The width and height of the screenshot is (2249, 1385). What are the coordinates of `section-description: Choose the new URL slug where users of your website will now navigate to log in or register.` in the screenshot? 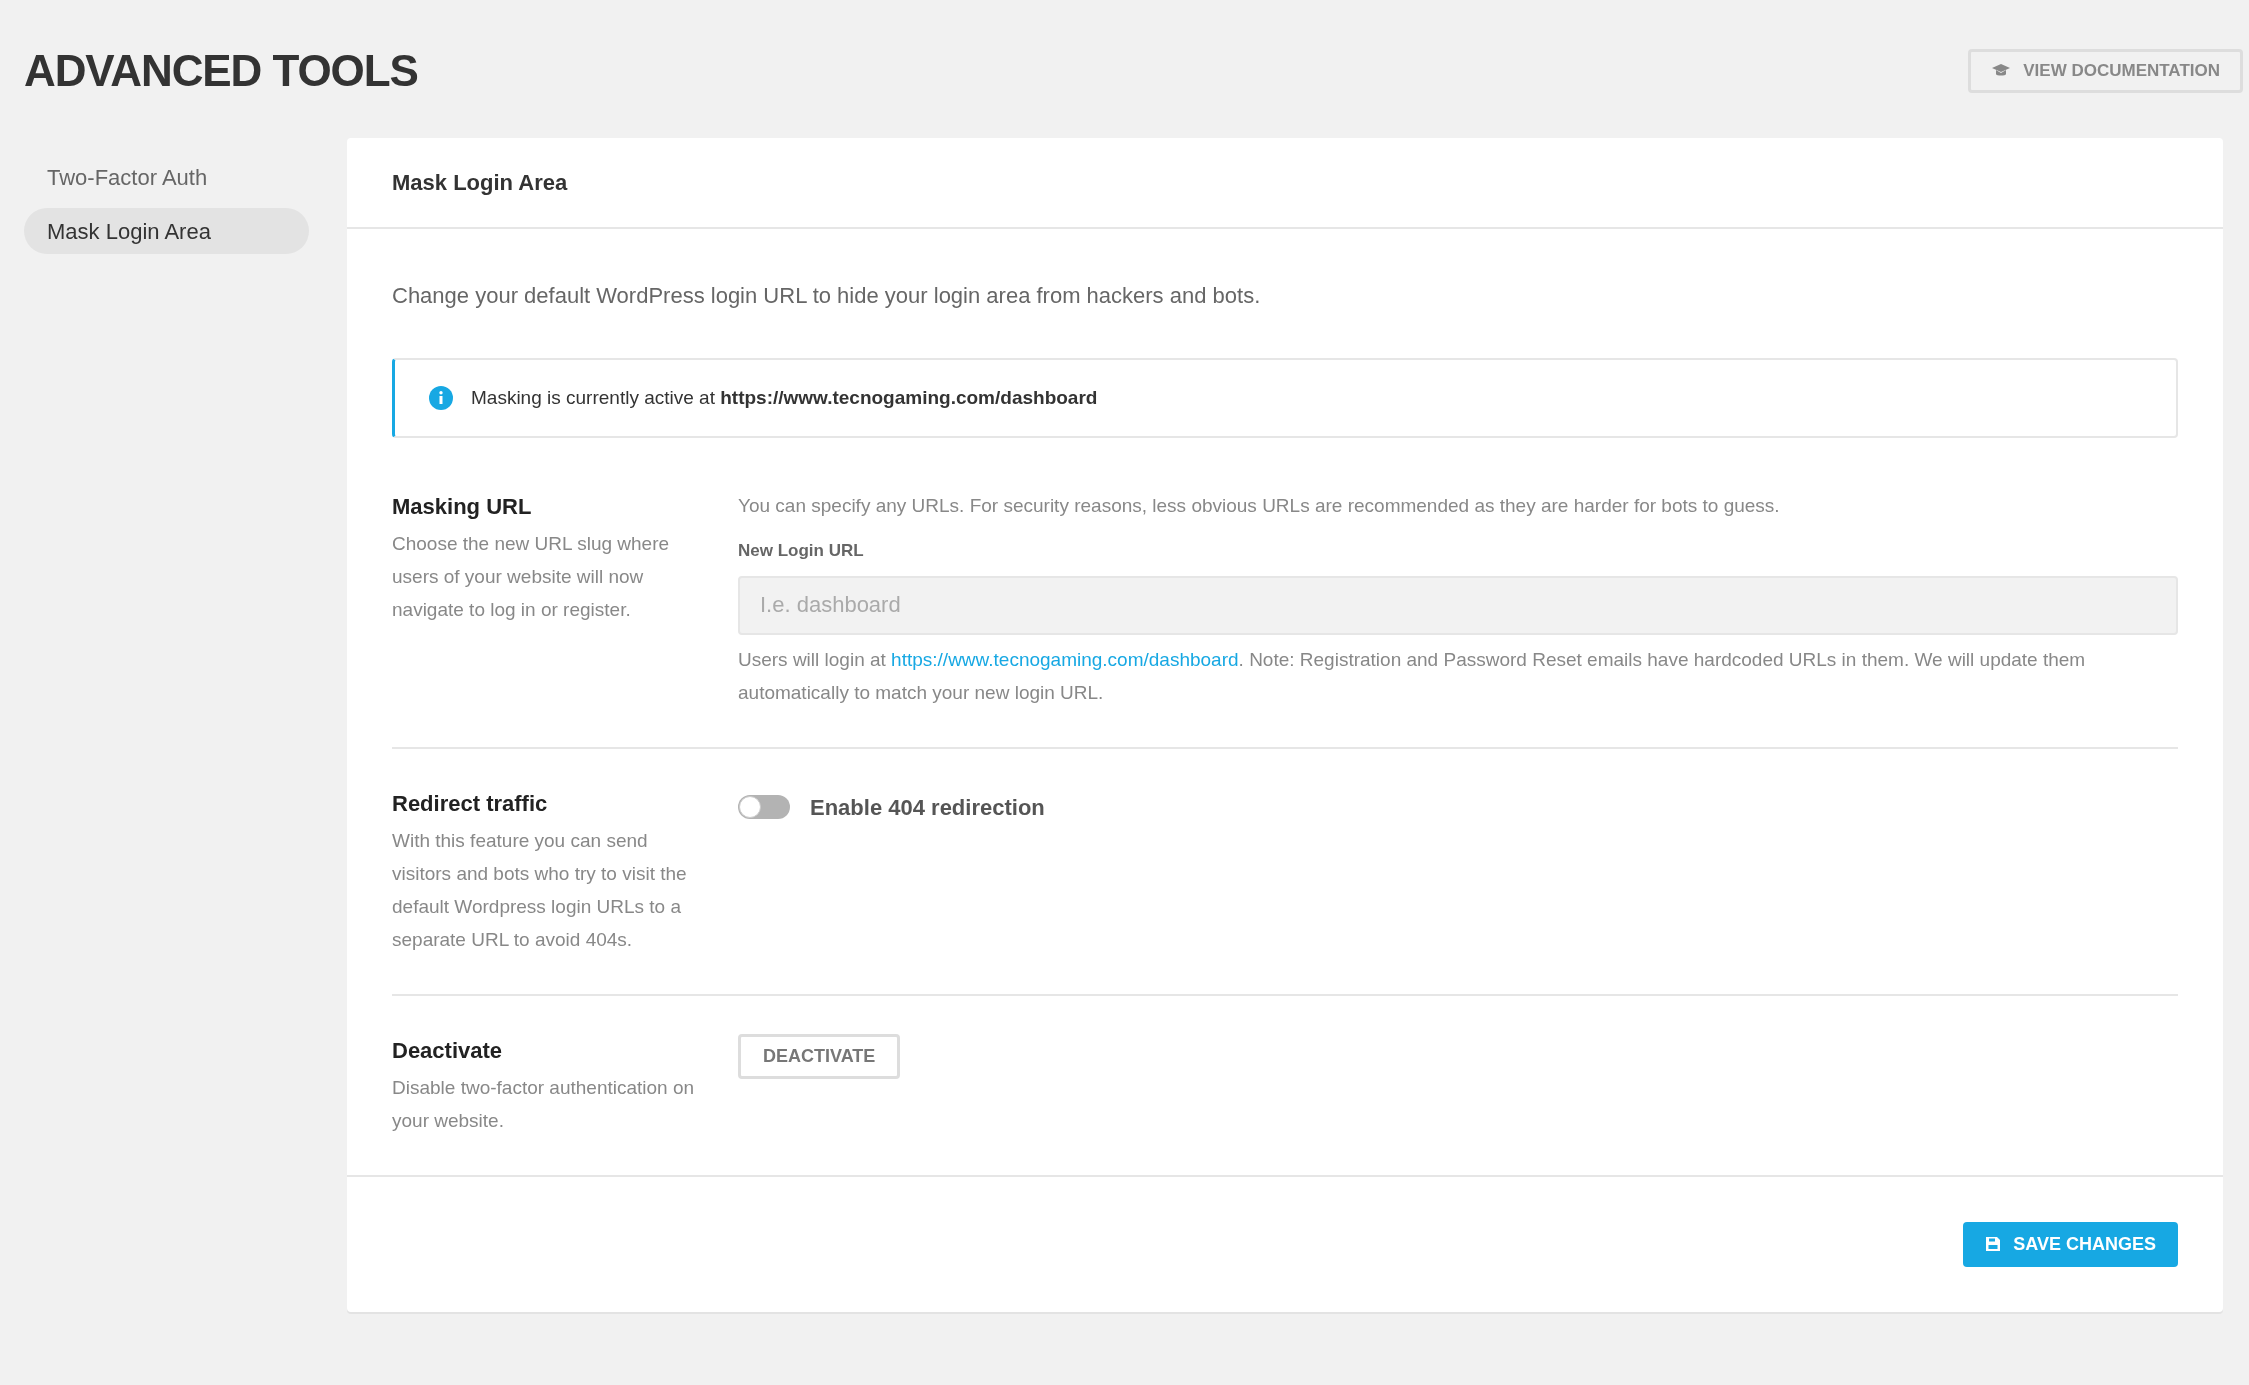 It's located at (531, 577).